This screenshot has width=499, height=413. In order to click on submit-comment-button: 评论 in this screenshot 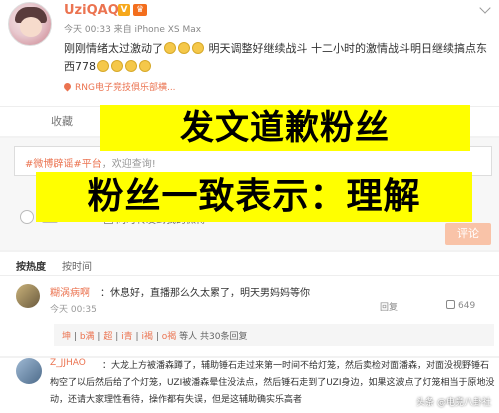, I will do `click(468, 234)`.